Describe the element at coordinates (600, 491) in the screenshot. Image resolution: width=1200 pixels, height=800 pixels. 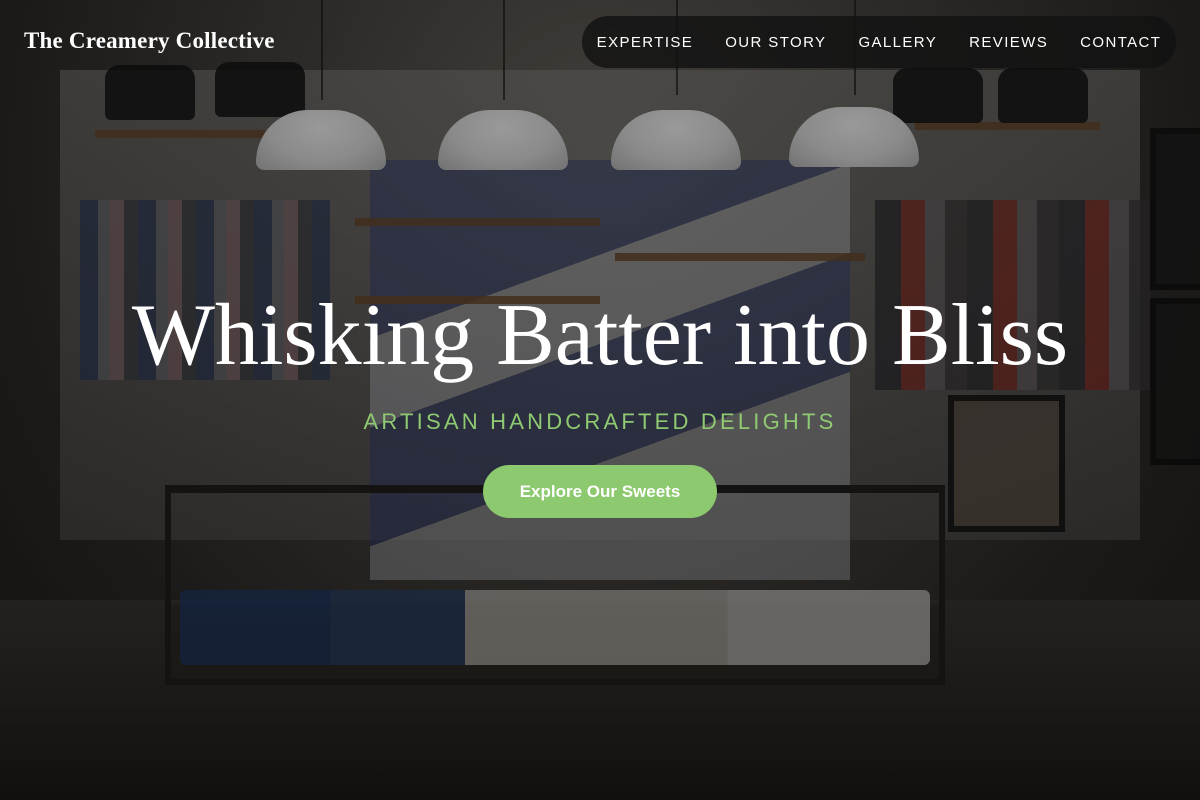
I see `explore-sweets-button: Explore Our Sweets` at that location.